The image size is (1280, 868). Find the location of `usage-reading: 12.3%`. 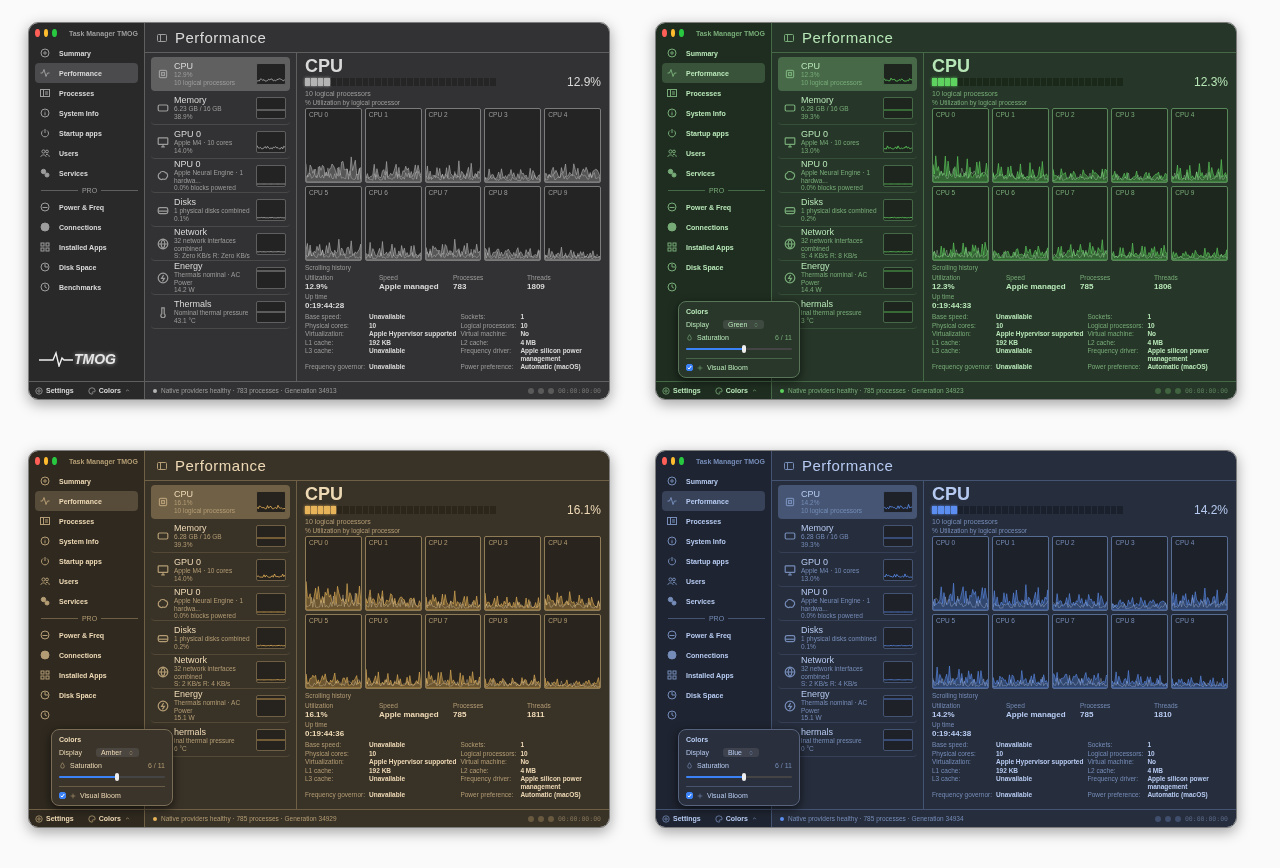

usage-reading: 12.3% is located at coordinates (1210, 82).